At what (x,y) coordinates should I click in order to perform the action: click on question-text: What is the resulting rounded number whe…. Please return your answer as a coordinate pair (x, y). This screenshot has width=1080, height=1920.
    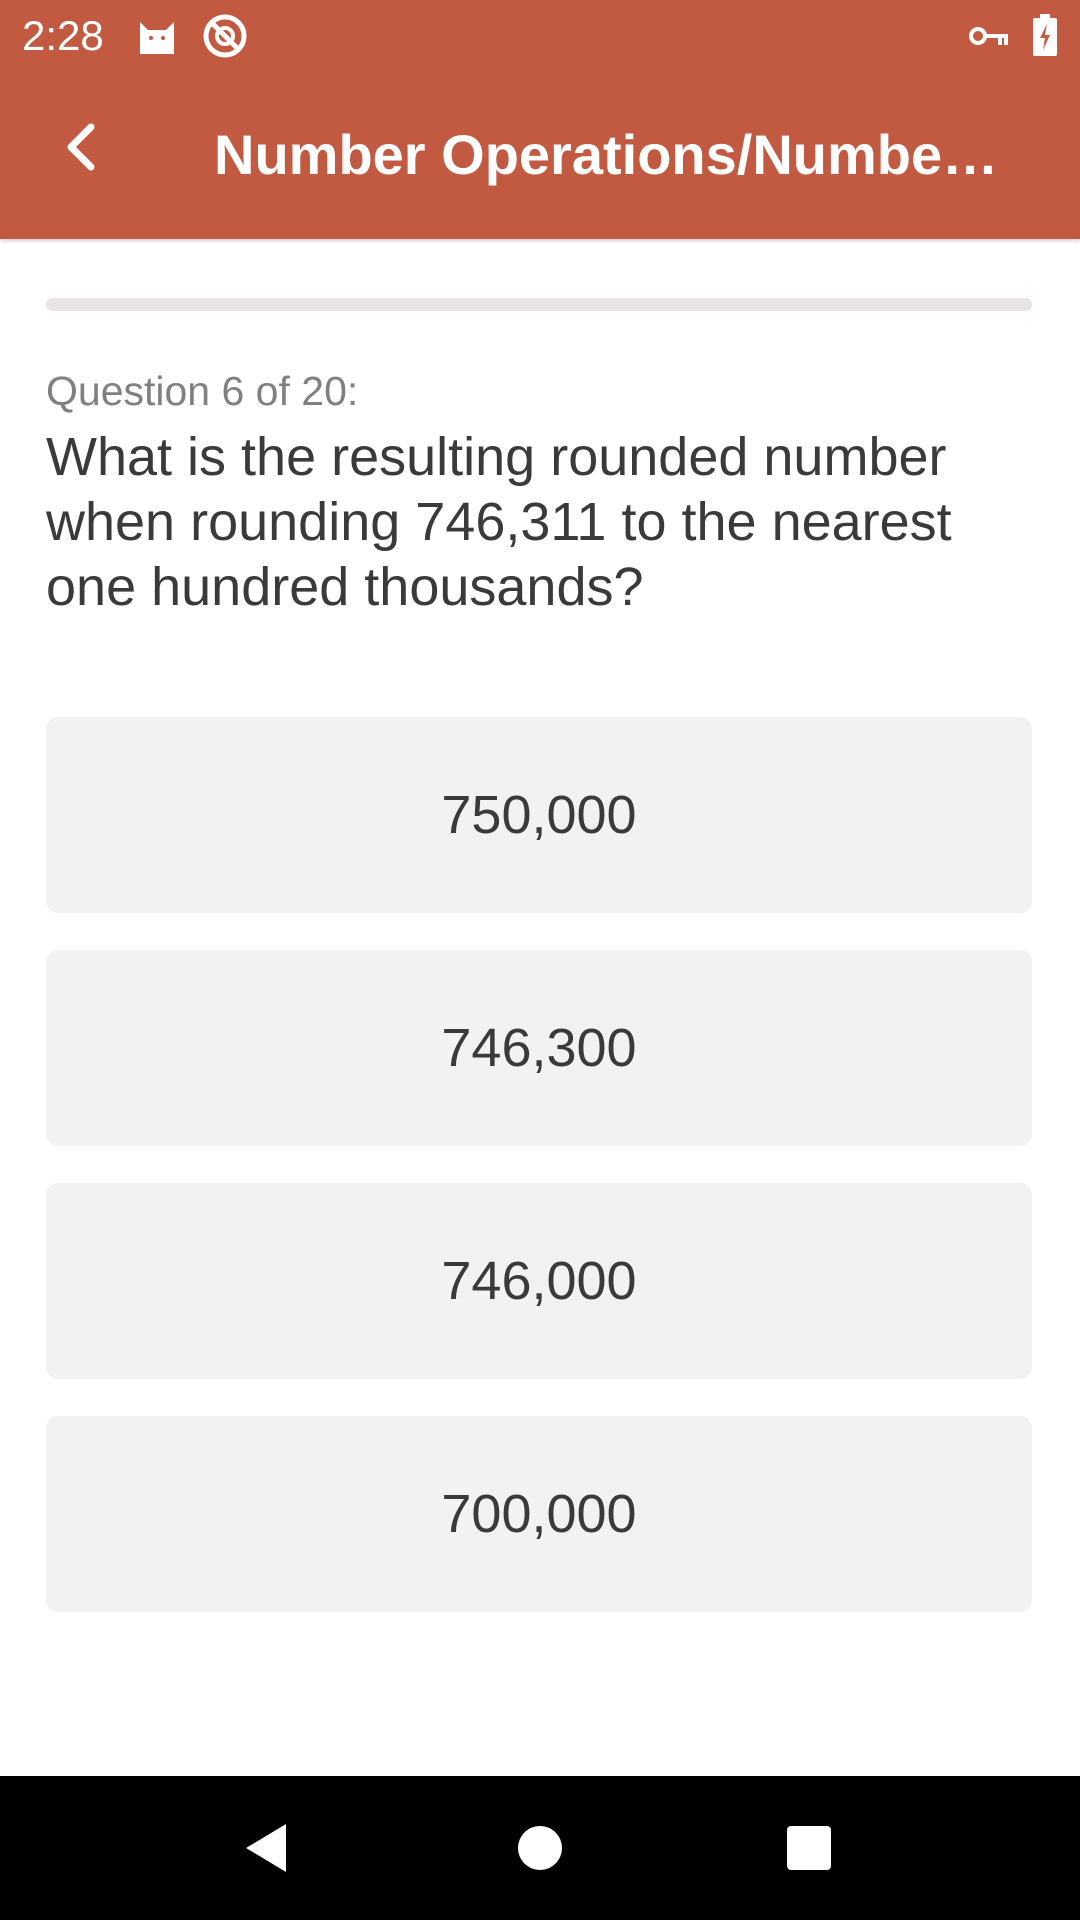
    Looking at the image, I should click on (499, 522).